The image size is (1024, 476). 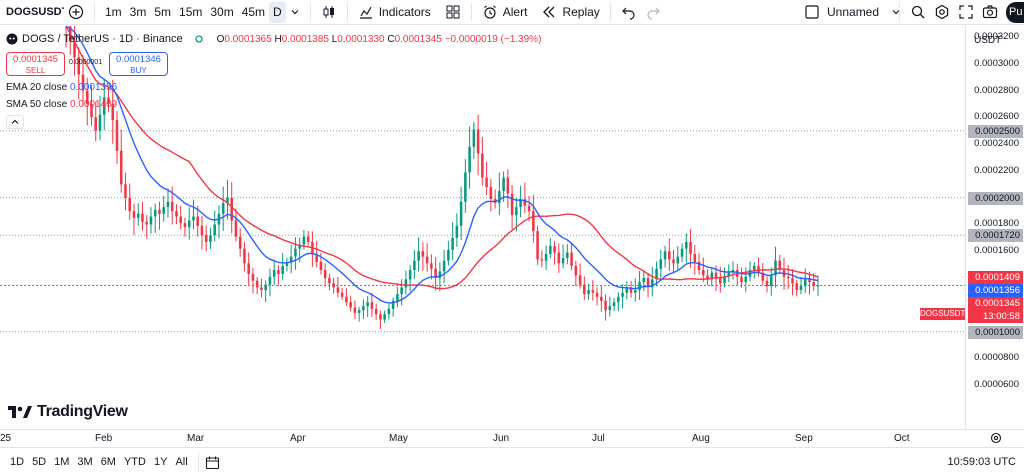 What do you see at coordinates (1015, 12) in the screenshot?
I see `publish-button: Pu` at bounding box center [1015, 12].